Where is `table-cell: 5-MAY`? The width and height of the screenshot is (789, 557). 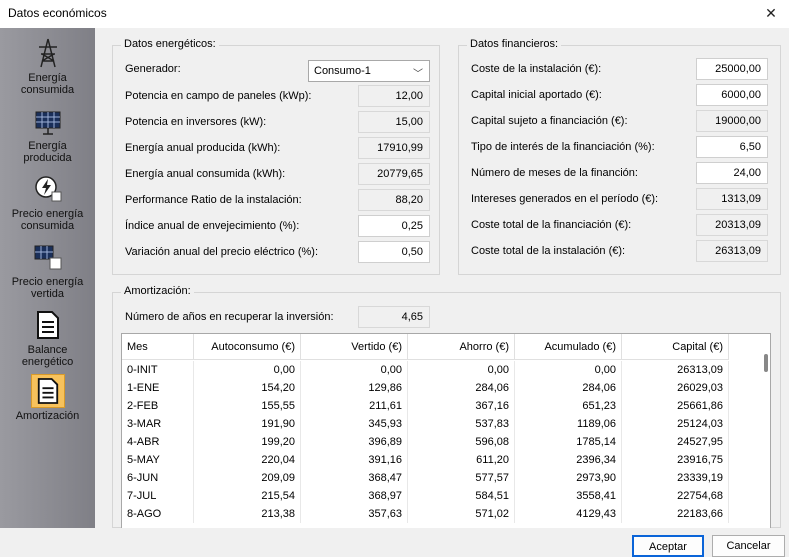
table-cell: 5-MAY is located at coordinates (158, 460).